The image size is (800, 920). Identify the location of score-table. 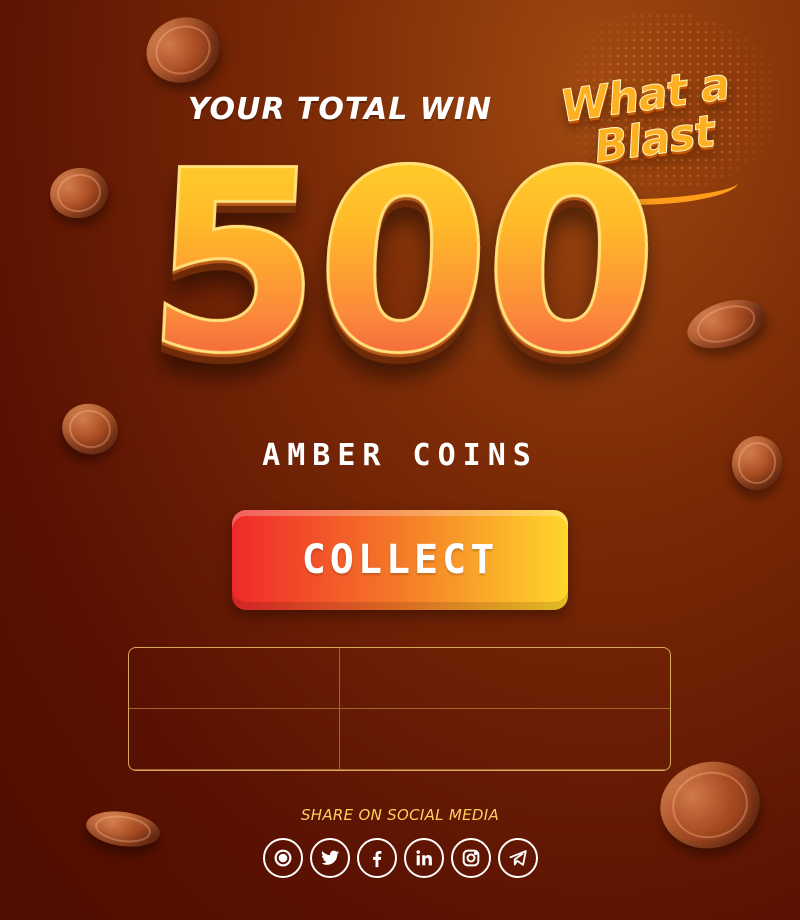
(399, 709).